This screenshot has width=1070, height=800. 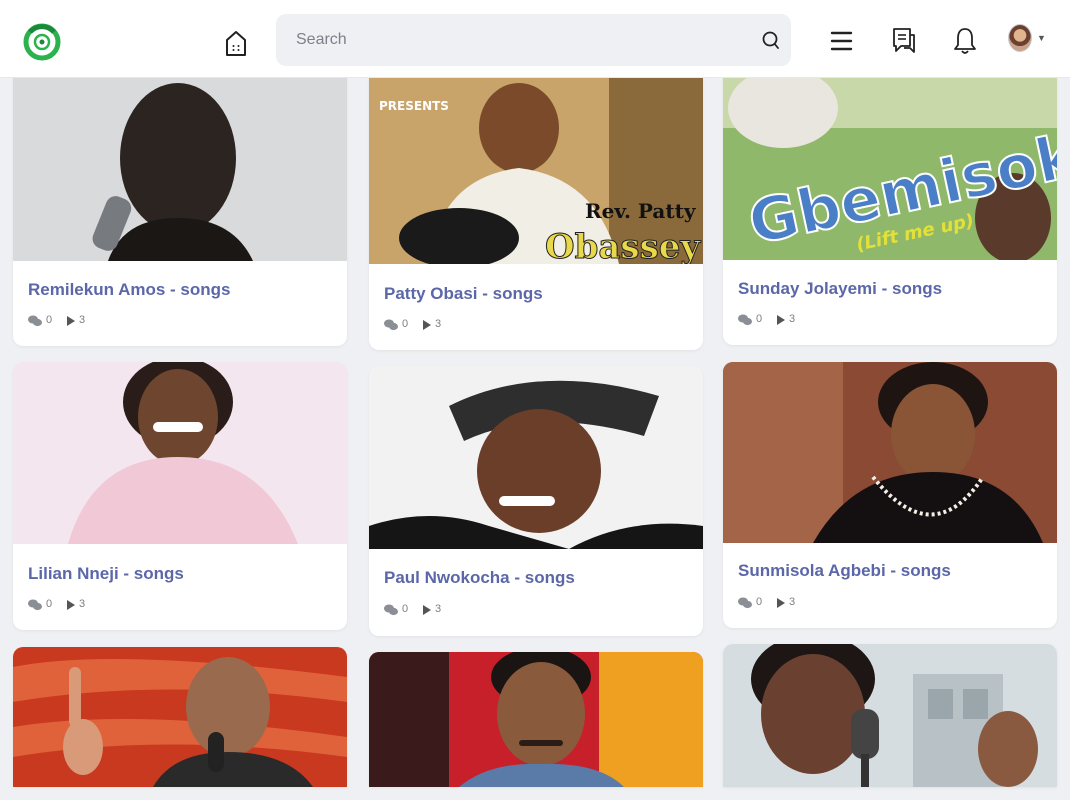 I want to click on avatar, so click(x=1020, y=38).